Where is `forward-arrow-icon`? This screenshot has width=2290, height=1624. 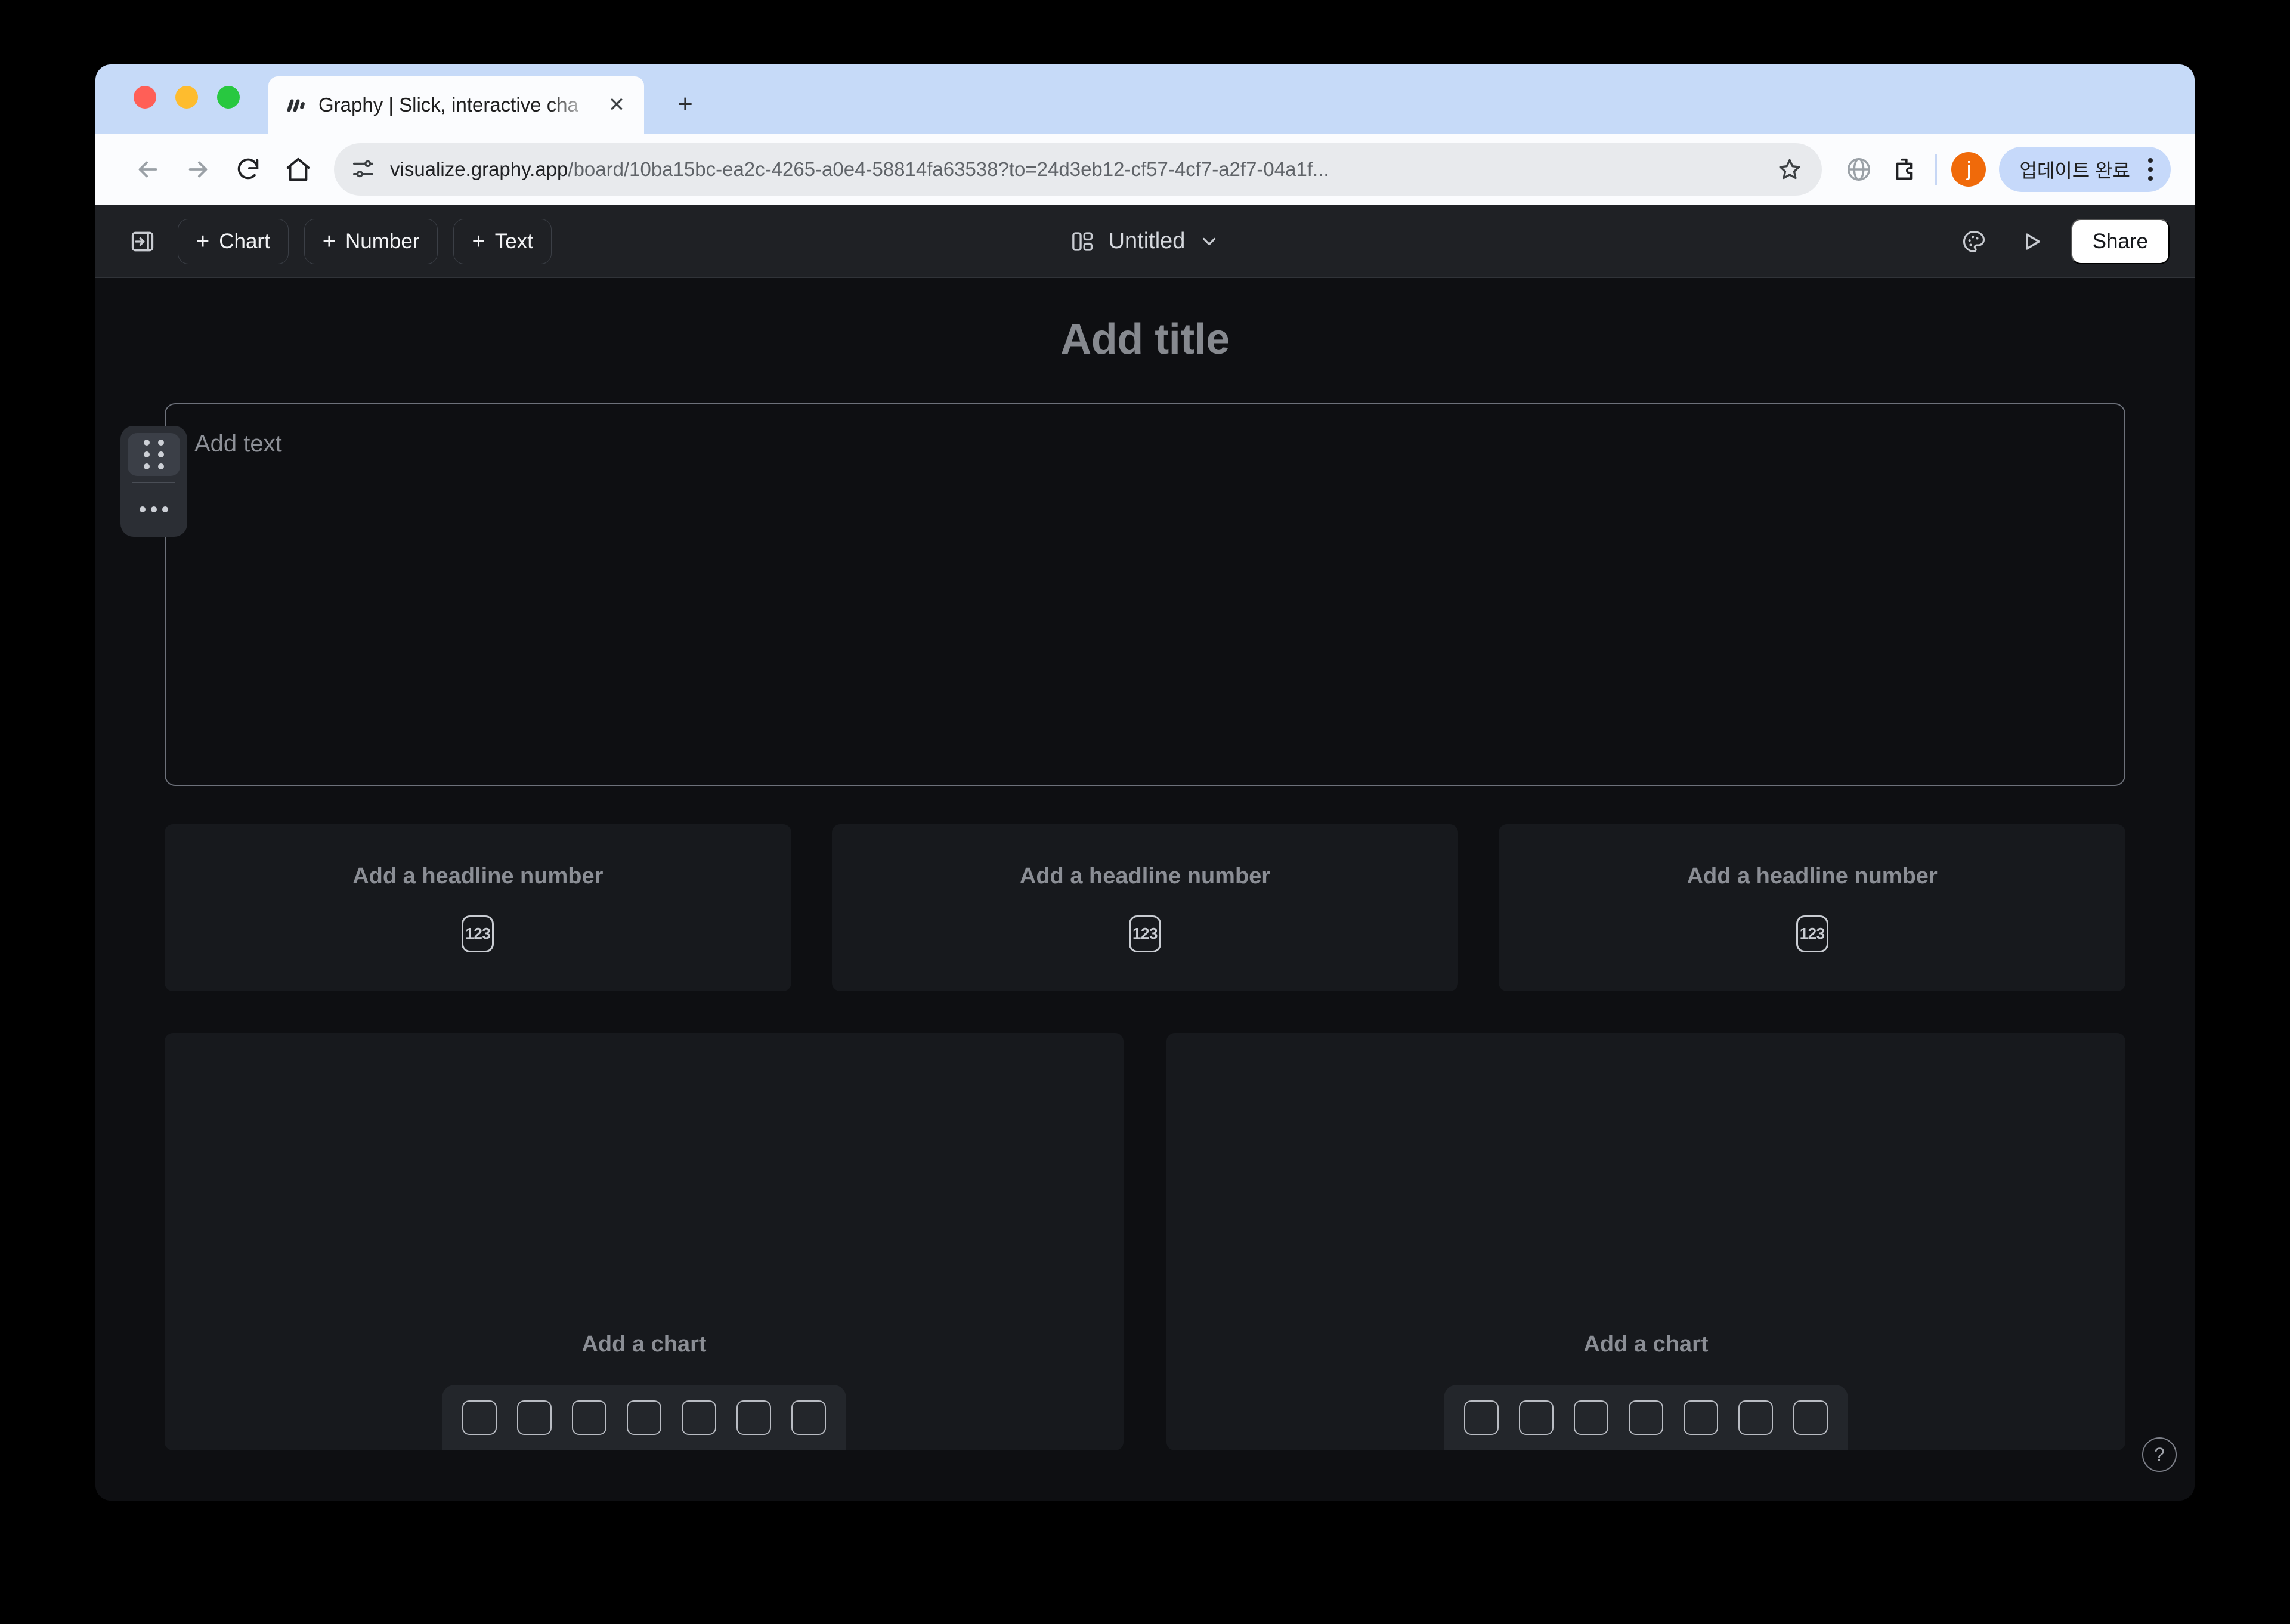
forward-arrow-icon is located at coordinates (198, 169).